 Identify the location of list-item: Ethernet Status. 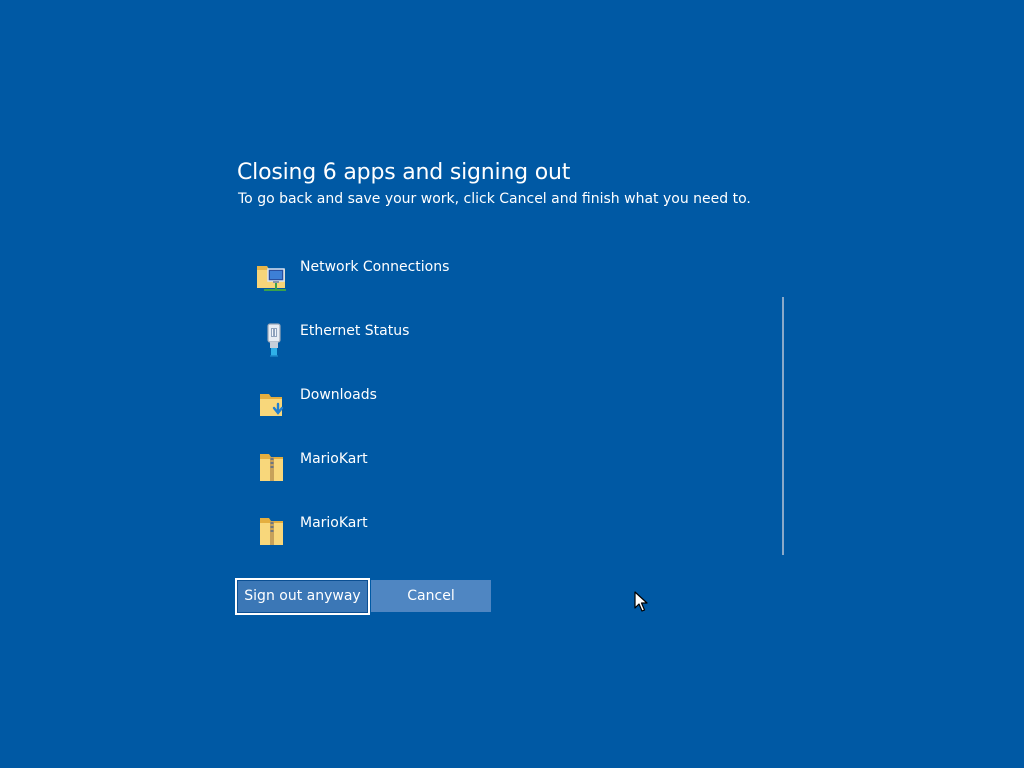
(515, 346).